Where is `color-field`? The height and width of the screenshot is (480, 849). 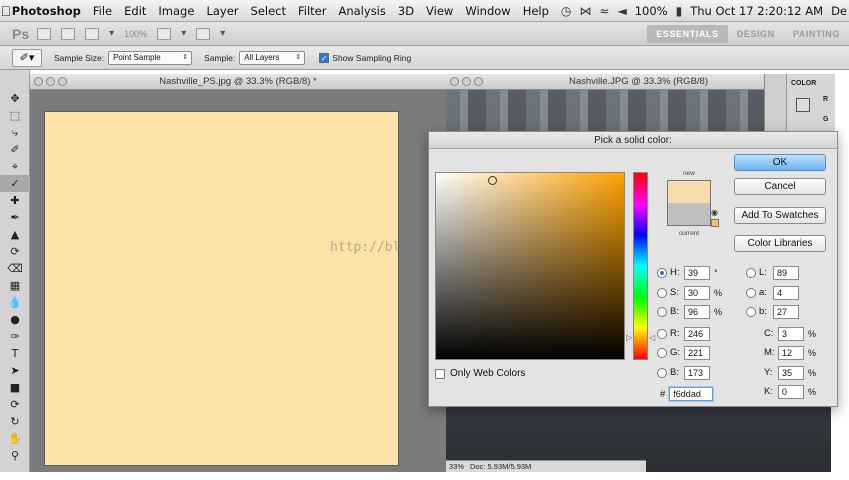 color-field is located at coordinates (530, 266).